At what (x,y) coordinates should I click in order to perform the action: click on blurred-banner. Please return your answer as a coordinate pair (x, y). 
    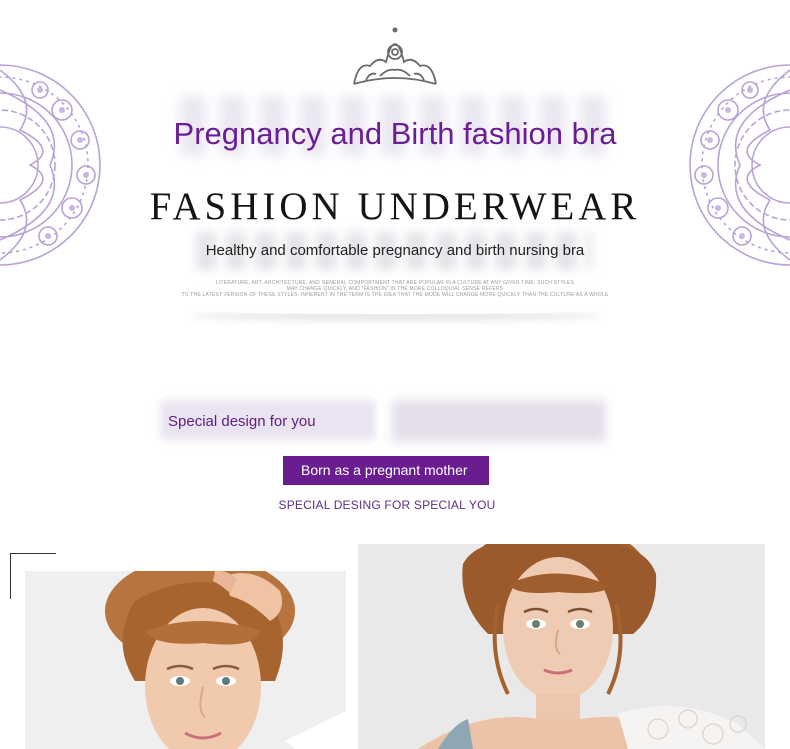
    Looking at the image, I should click on (499, 421).